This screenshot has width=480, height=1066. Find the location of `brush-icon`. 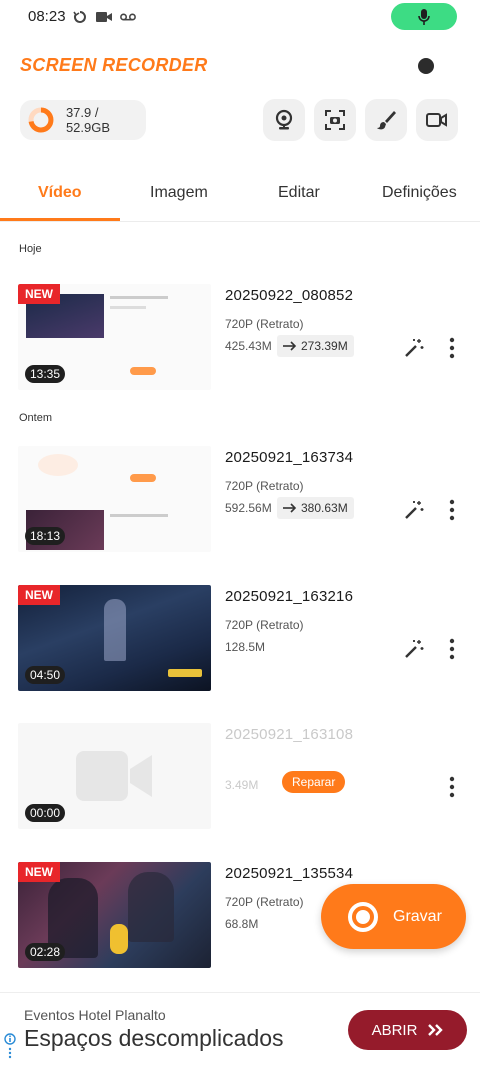

brush-icon is located at coordinates (386, 120).